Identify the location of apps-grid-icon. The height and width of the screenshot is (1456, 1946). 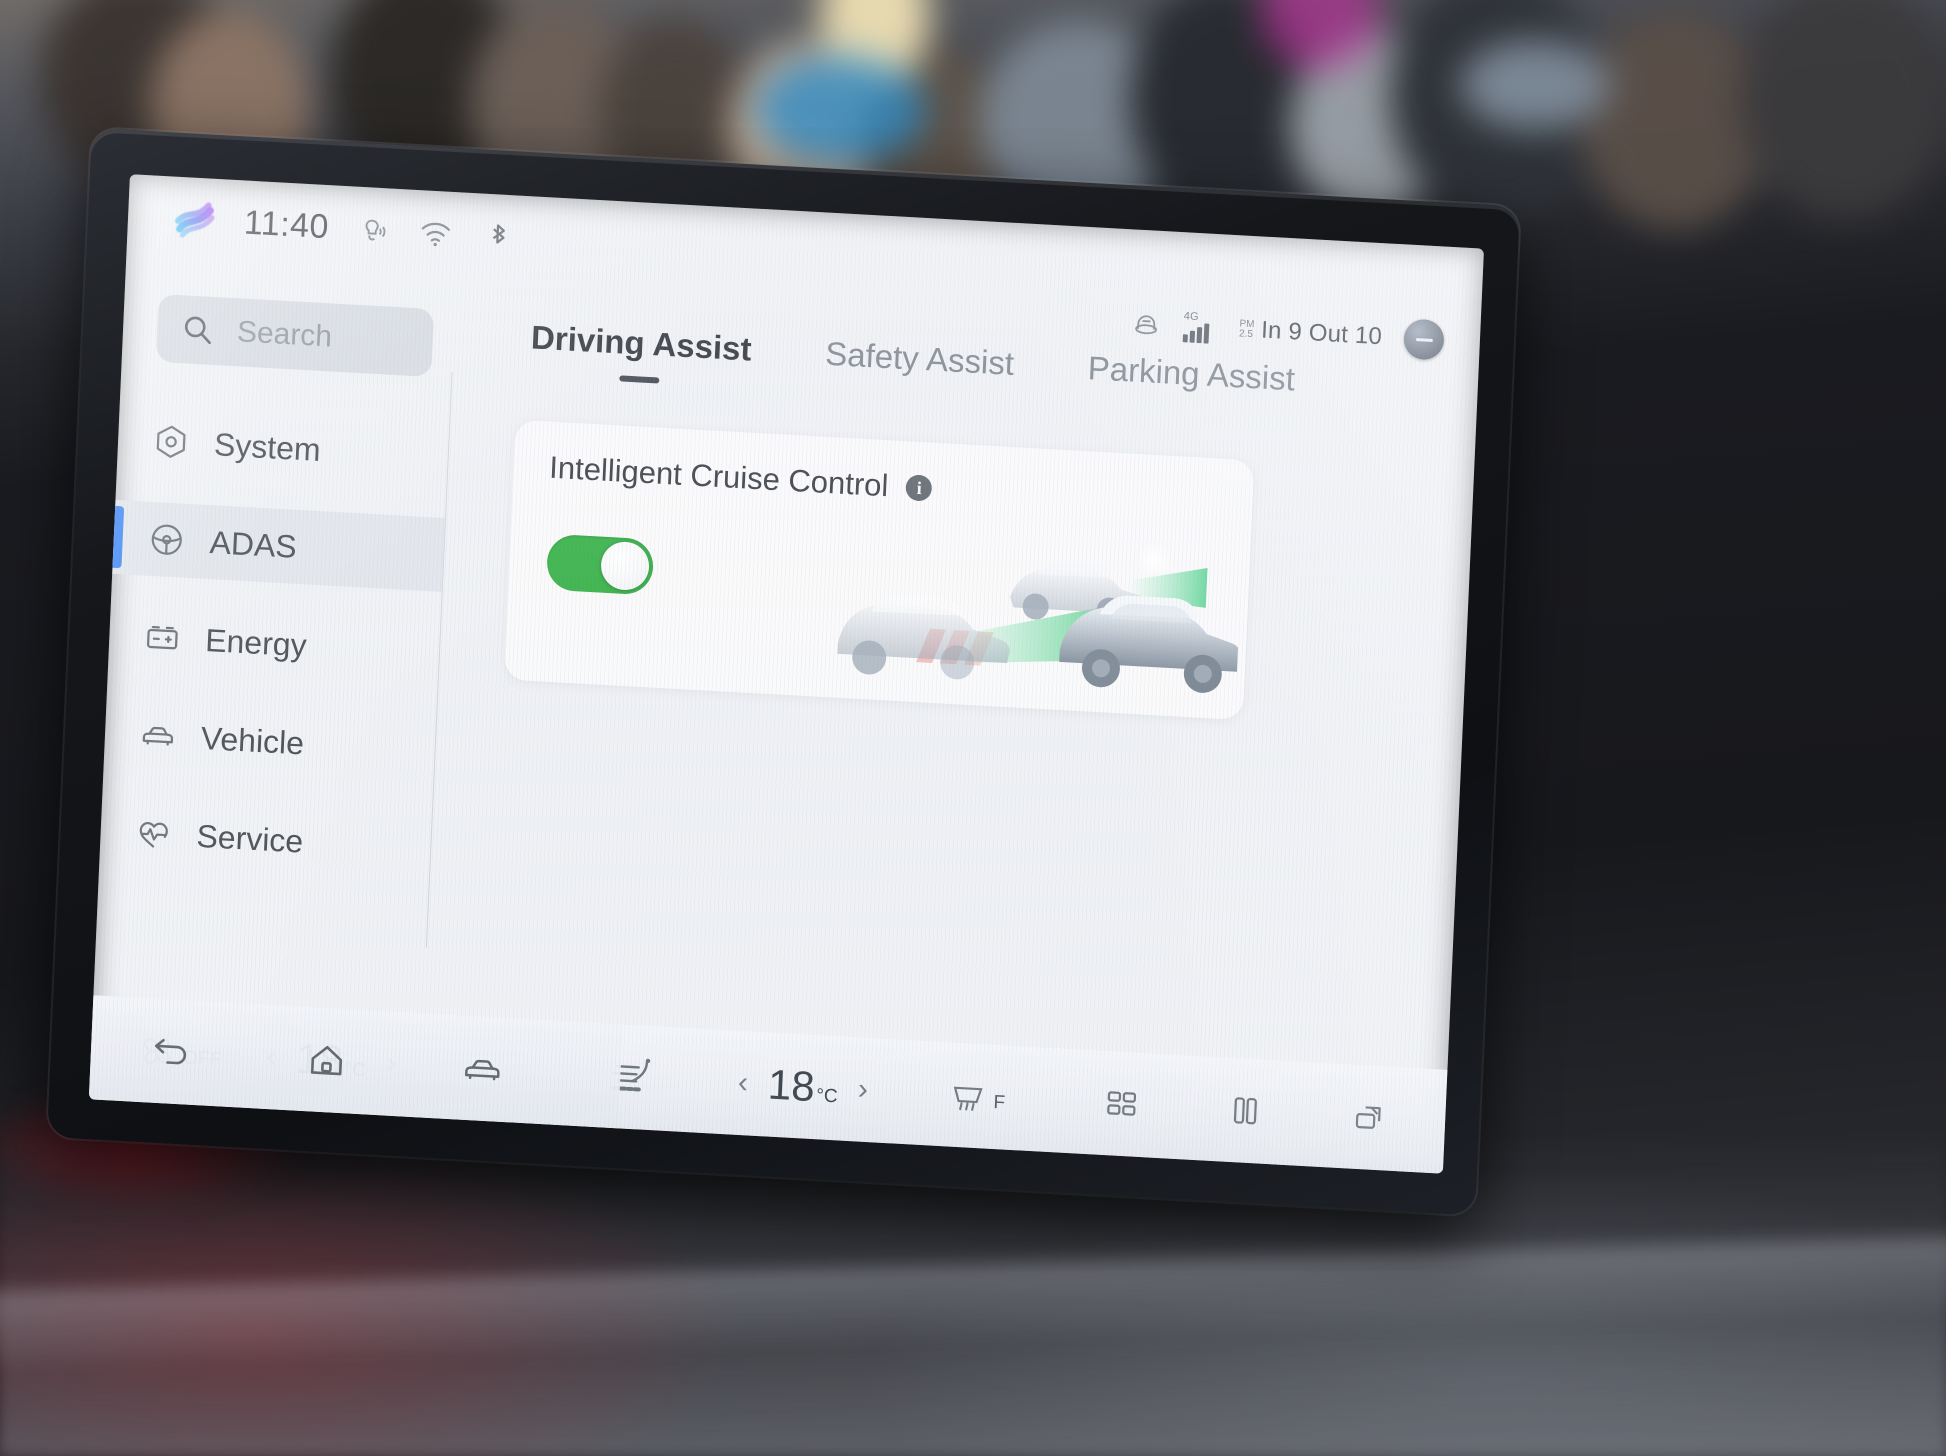
(1122, 1104).